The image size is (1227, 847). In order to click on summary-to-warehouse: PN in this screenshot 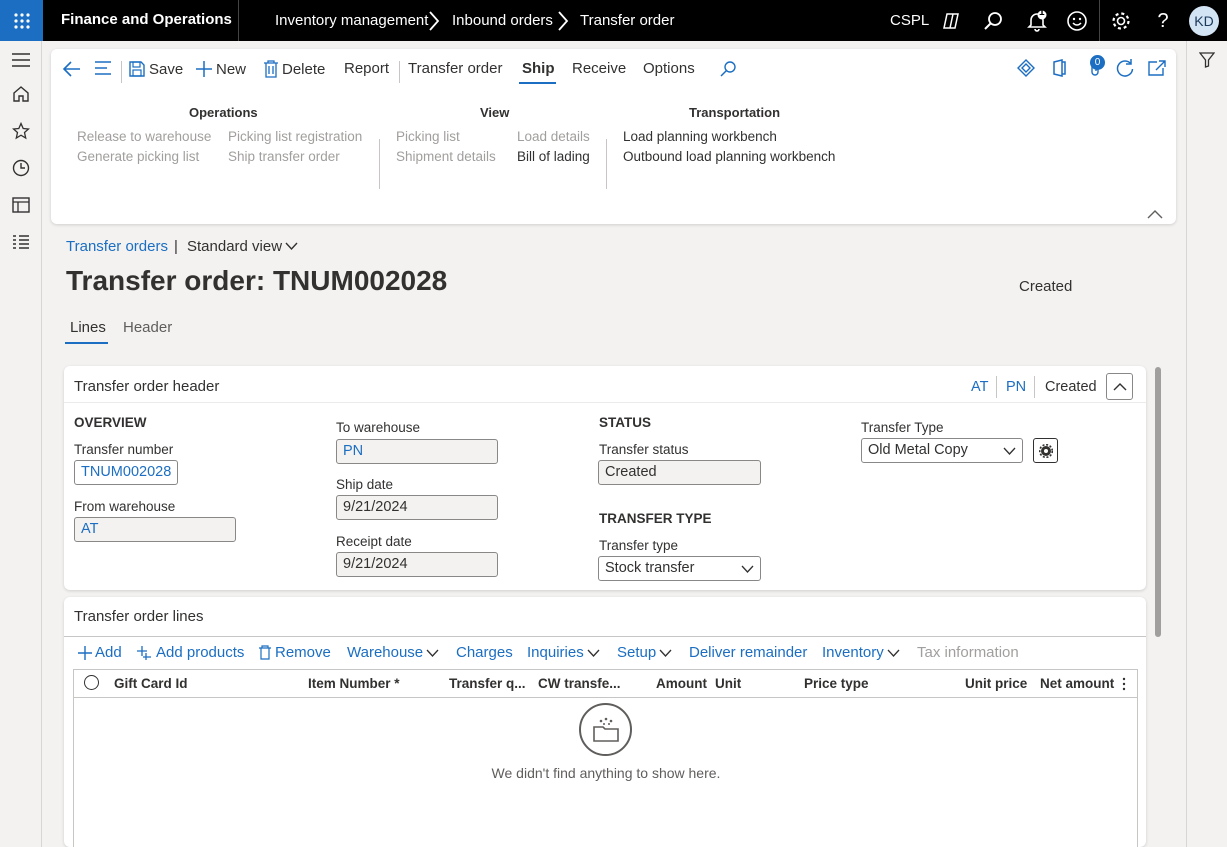, I will do `click(1016, 387)`.